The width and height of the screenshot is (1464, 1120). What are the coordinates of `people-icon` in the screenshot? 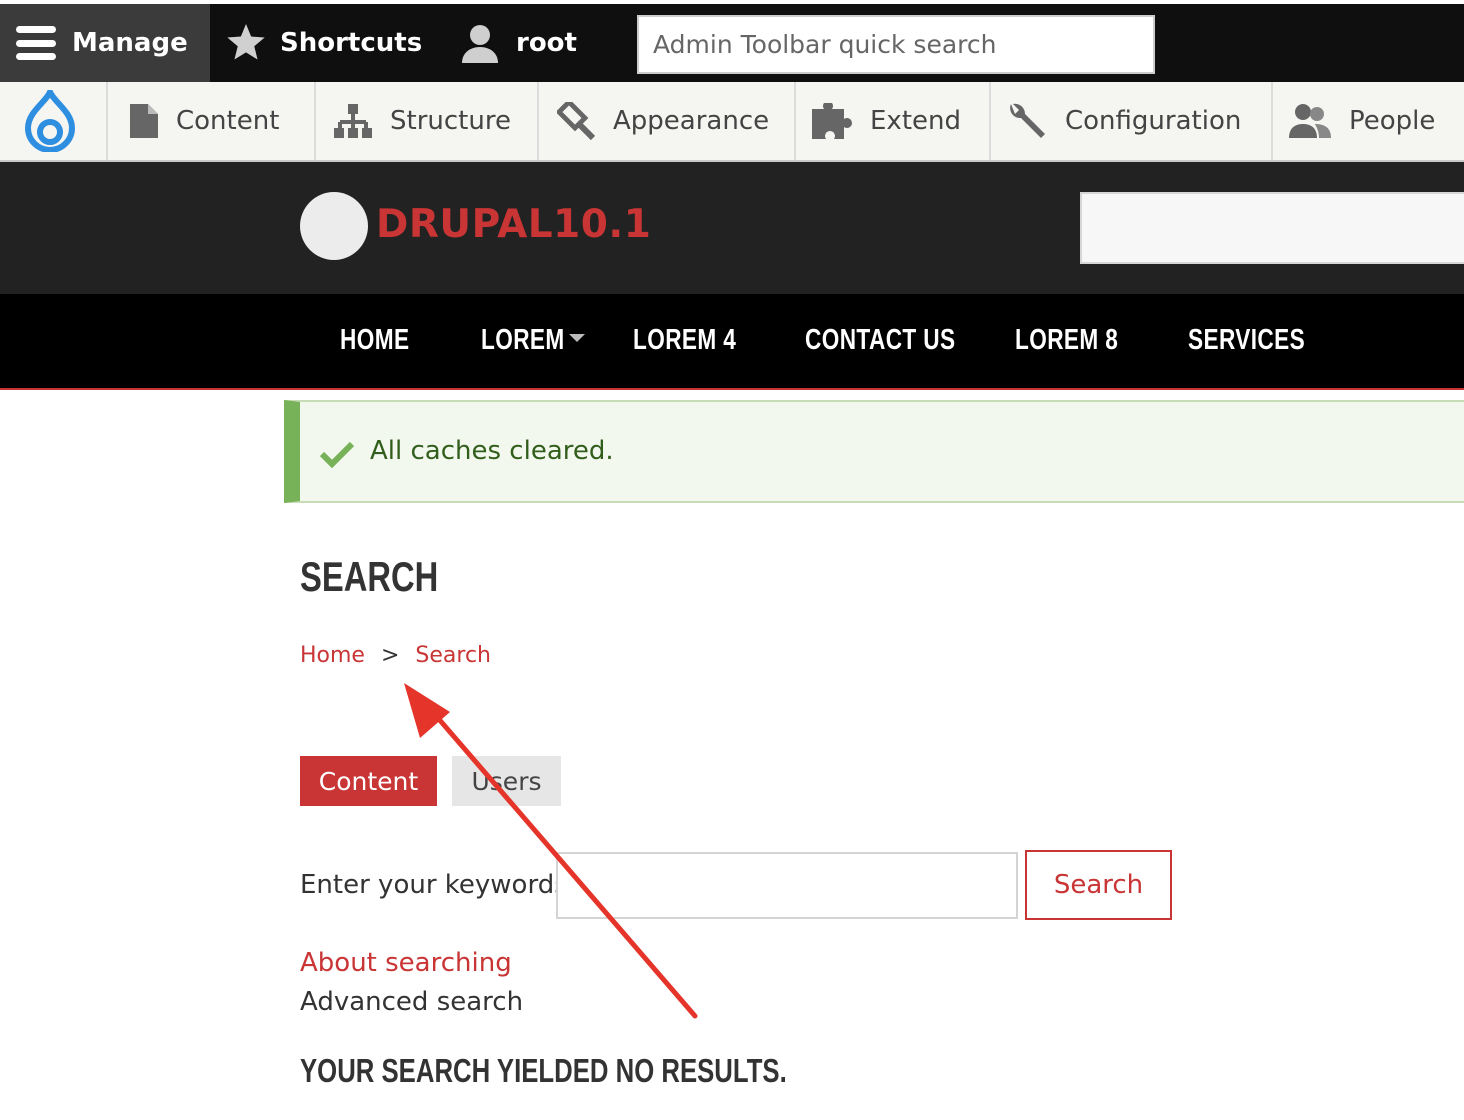 It's located at (1310, 121).